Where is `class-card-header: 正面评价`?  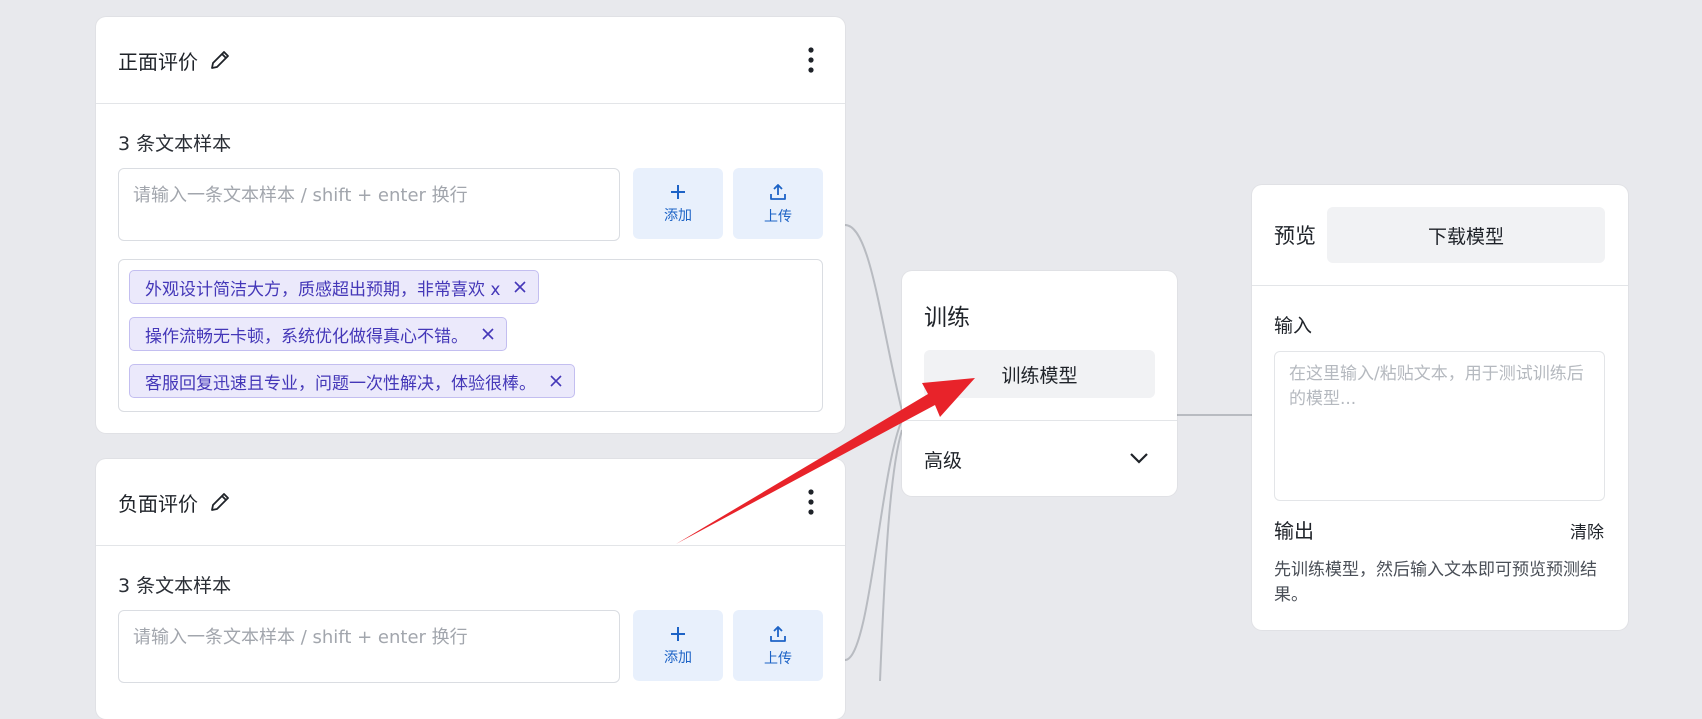
class-card-header: 正面评价 is located at coordinates (470, 60).